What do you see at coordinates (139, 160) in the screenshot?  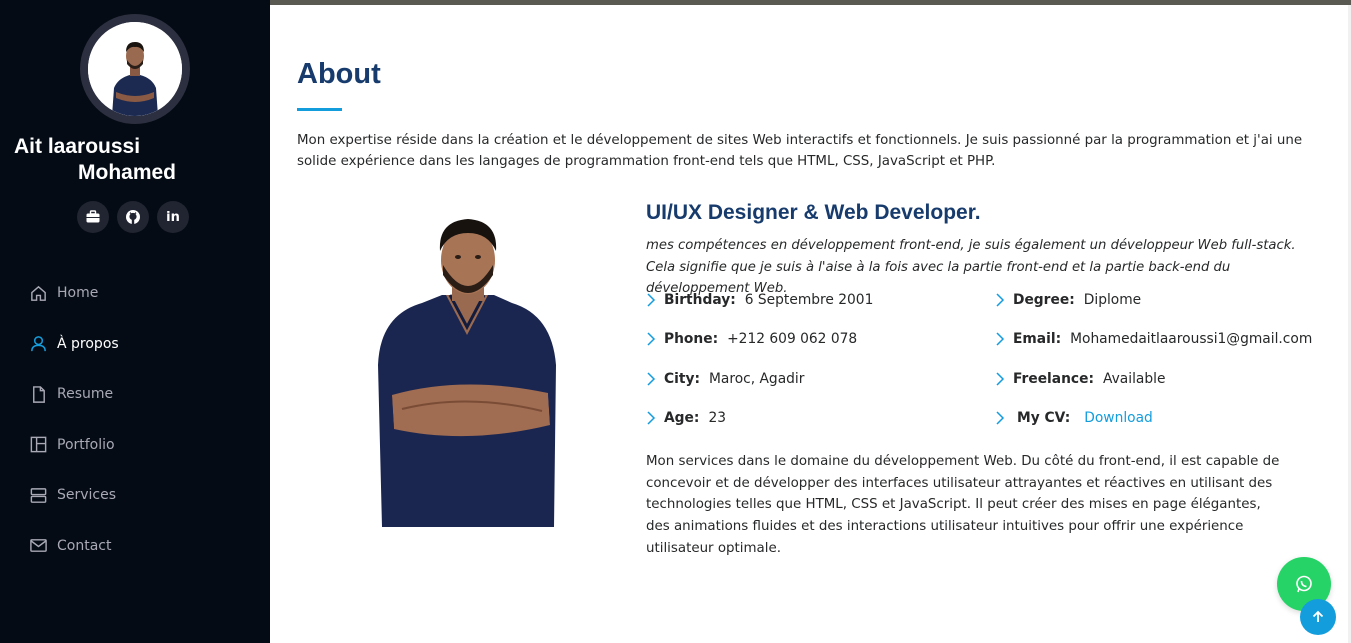 I see `profile-name: Ait laaroussi Mohamed` at bounding box center [139, 160].